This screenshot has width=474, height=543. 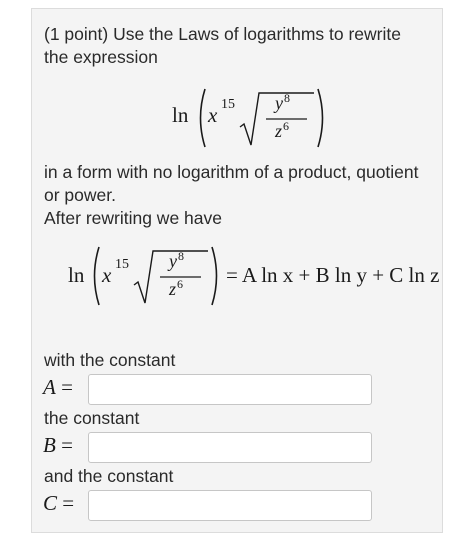 I want to click on after-rewriting-text: After rewriting we have, so click(x=133, y=218).